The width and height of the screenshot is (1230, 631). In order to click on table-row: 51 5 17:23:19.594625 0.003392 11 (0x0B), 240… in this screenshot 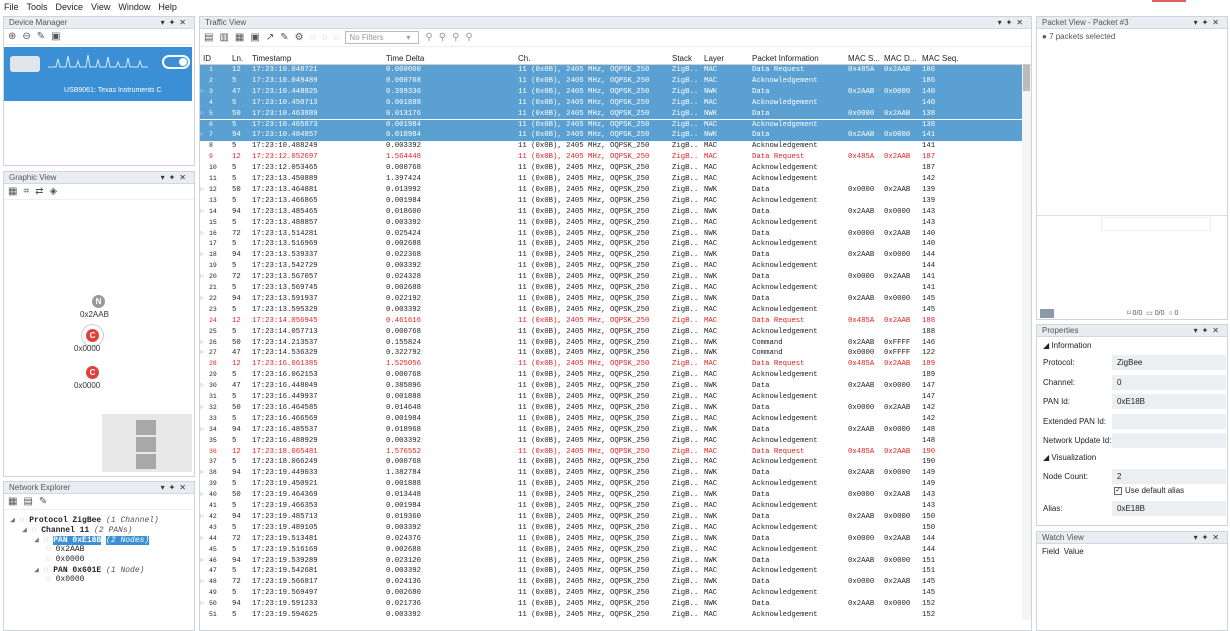, I will do `click(611, 615)`.